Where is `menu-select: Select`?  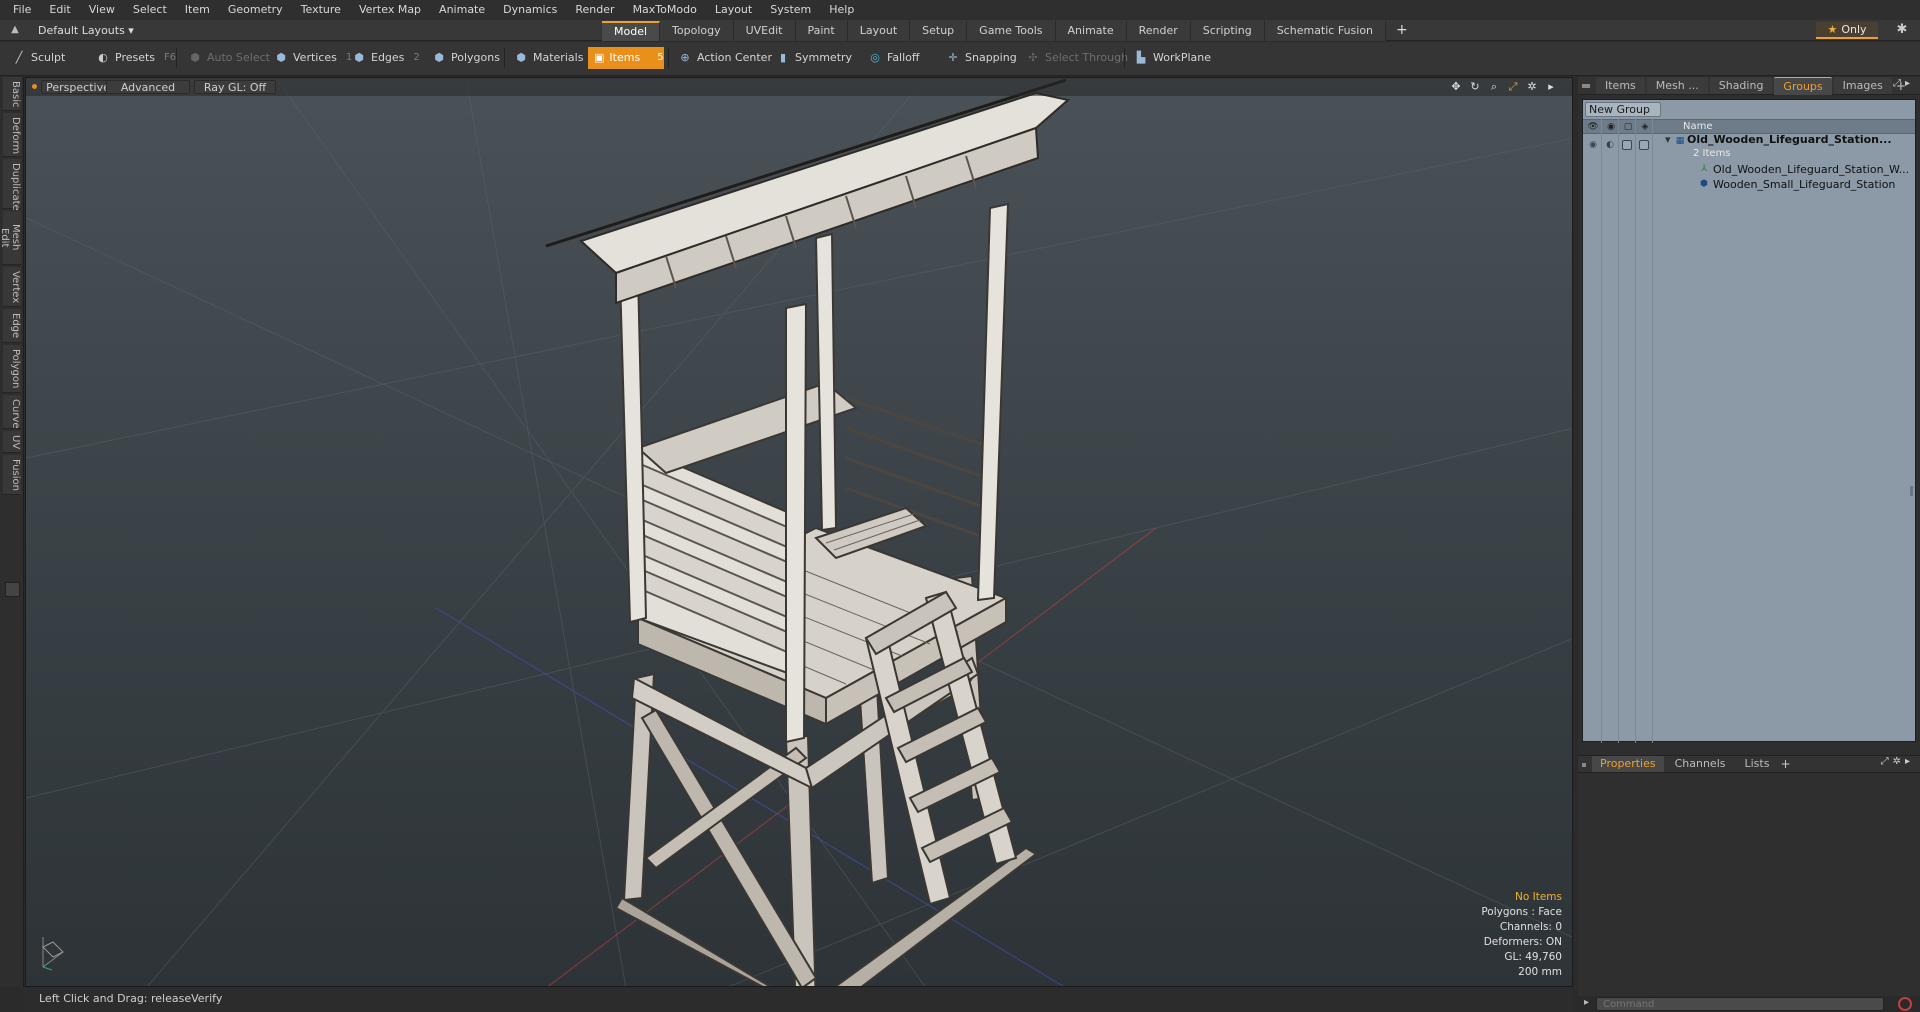
menu-select: Select is located at coordinates (150, 10).